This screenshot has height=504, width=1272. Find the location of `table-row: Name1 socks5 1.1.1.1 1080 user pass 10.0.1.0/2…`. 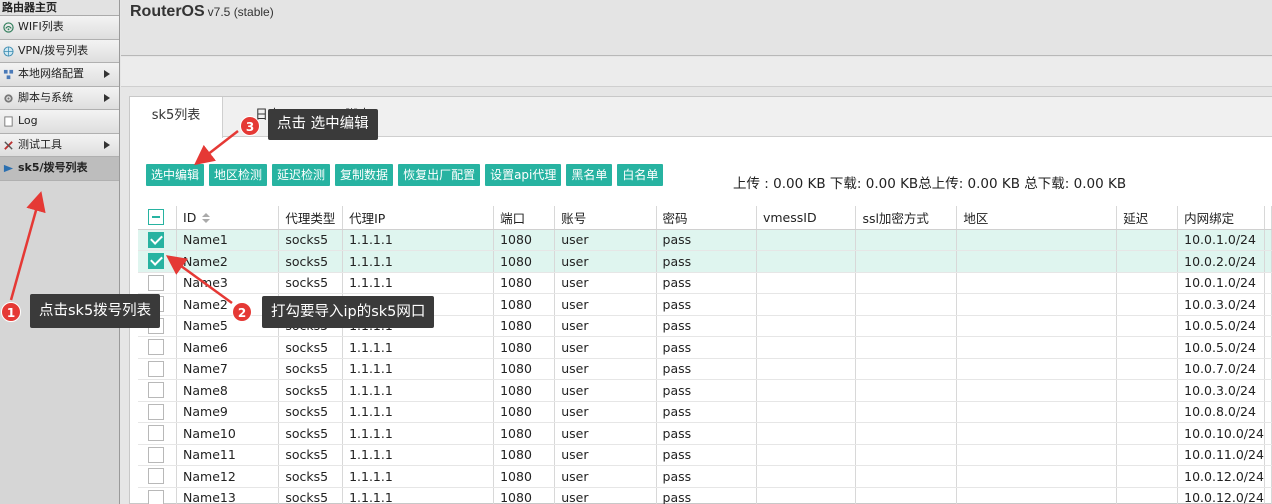

table-row: Name1 socks5 1.1.1.1 1080 user pass 10.0.1.0/2… is located at coordinates (705, 240).